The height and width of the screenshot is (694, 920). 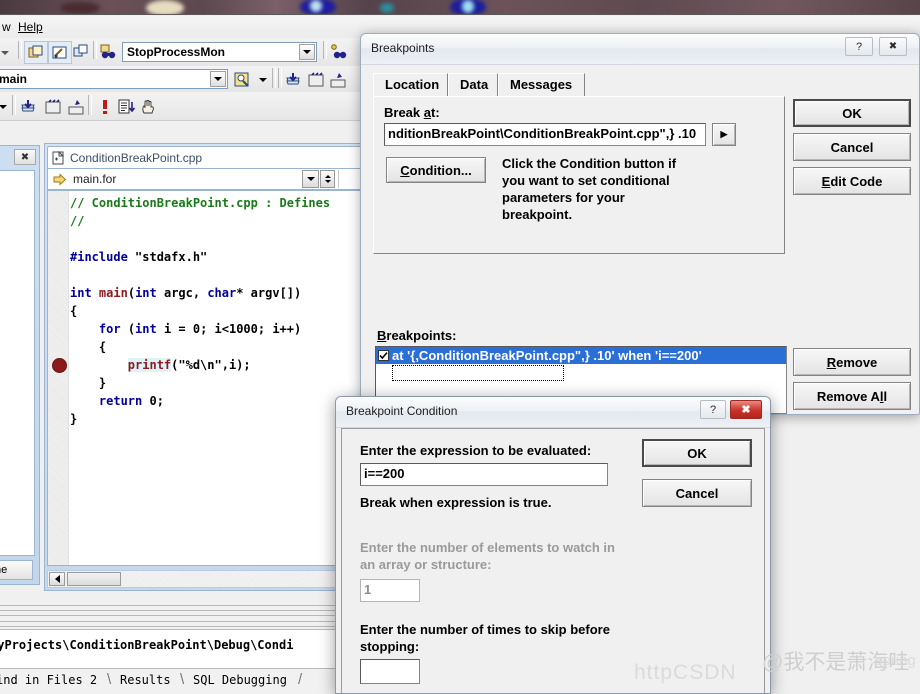 I want to click on new-window-icon, so click(x=36, y=52).